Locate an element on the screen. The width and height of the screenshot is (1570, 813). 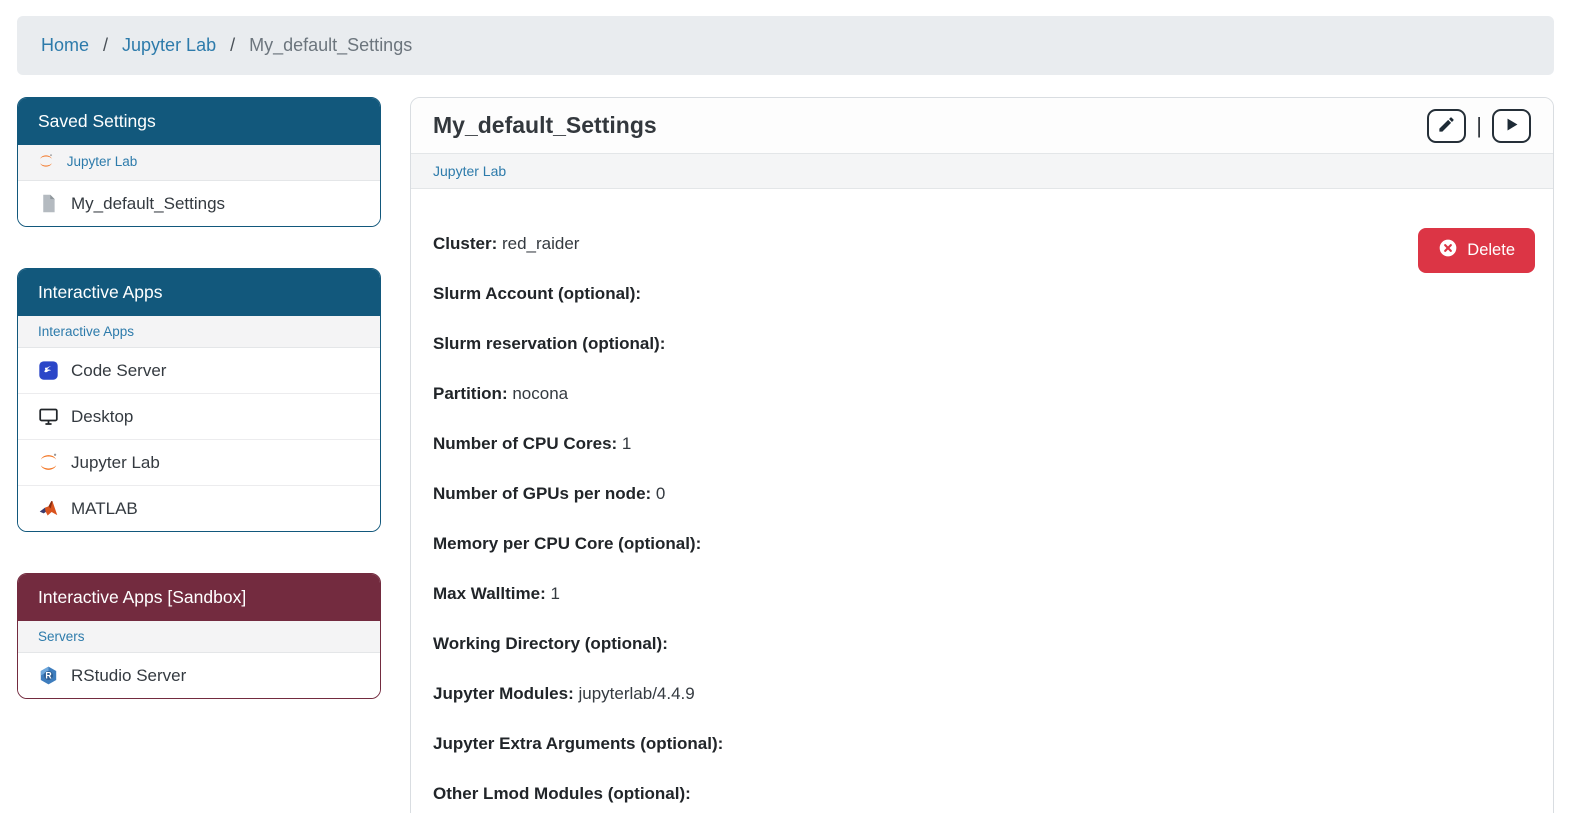
field-memory-per-core: Memory per CPU Core (optional): is located at coordinates (567, 543).